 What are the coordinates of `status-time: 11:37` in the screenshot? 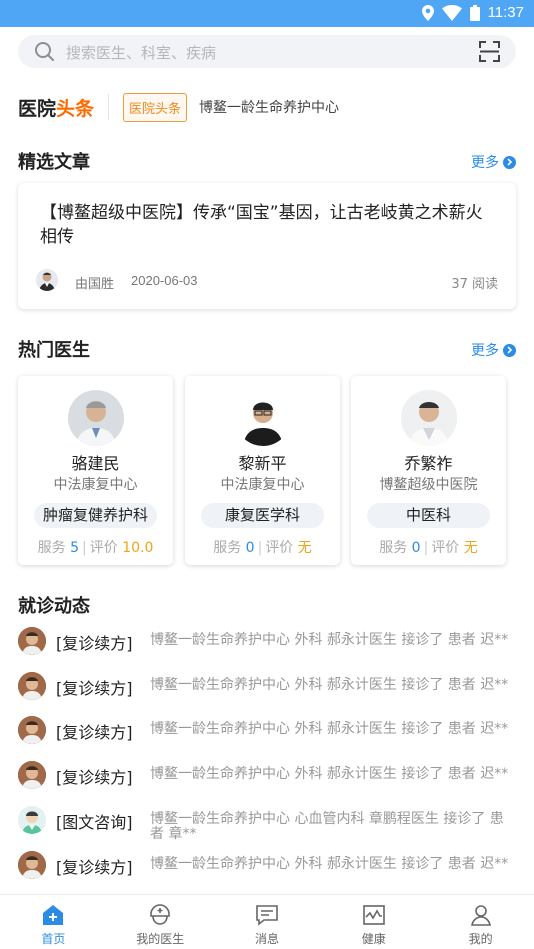 It's located at (505, 12).